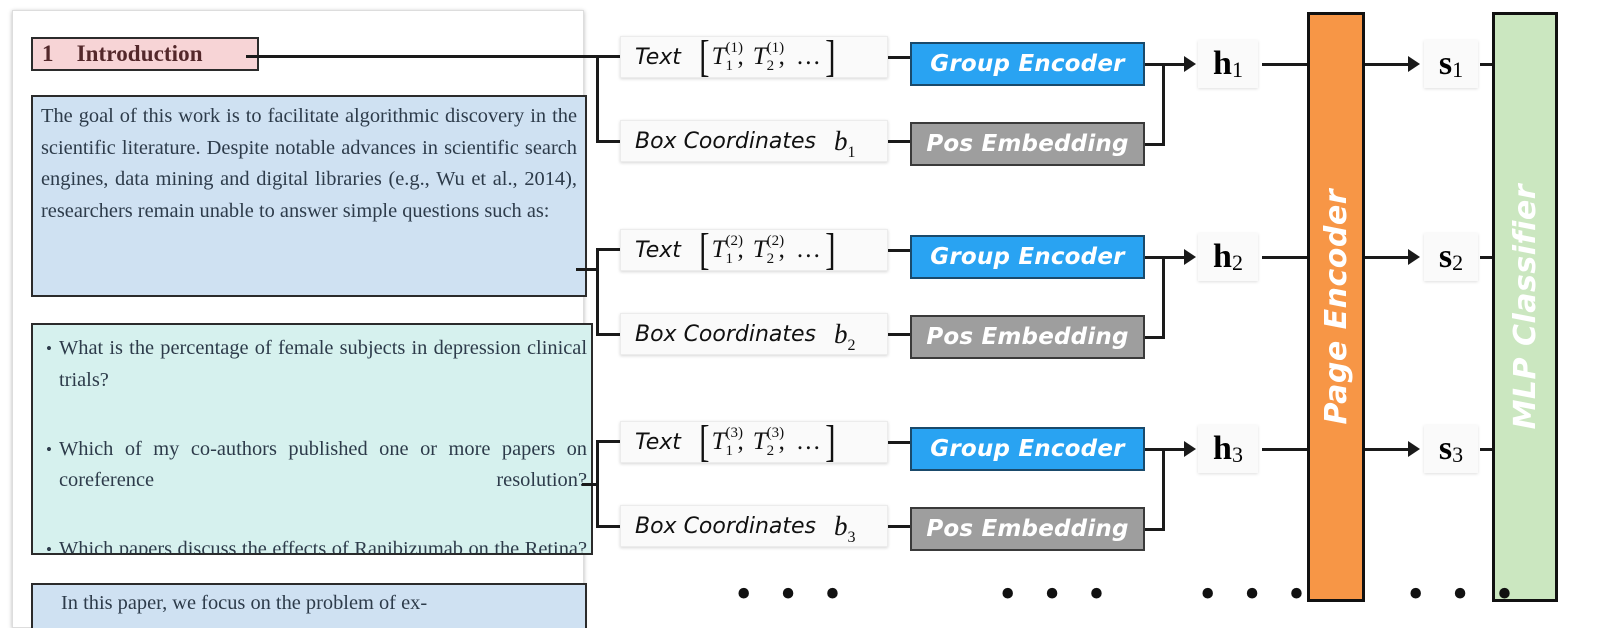 The width and height of the screenshot is (1600, 628). What do you see at coordinates (899, 57) in the screenshot?
I see `row1-text-to-encoder-line` at bounding box center [899, 57].